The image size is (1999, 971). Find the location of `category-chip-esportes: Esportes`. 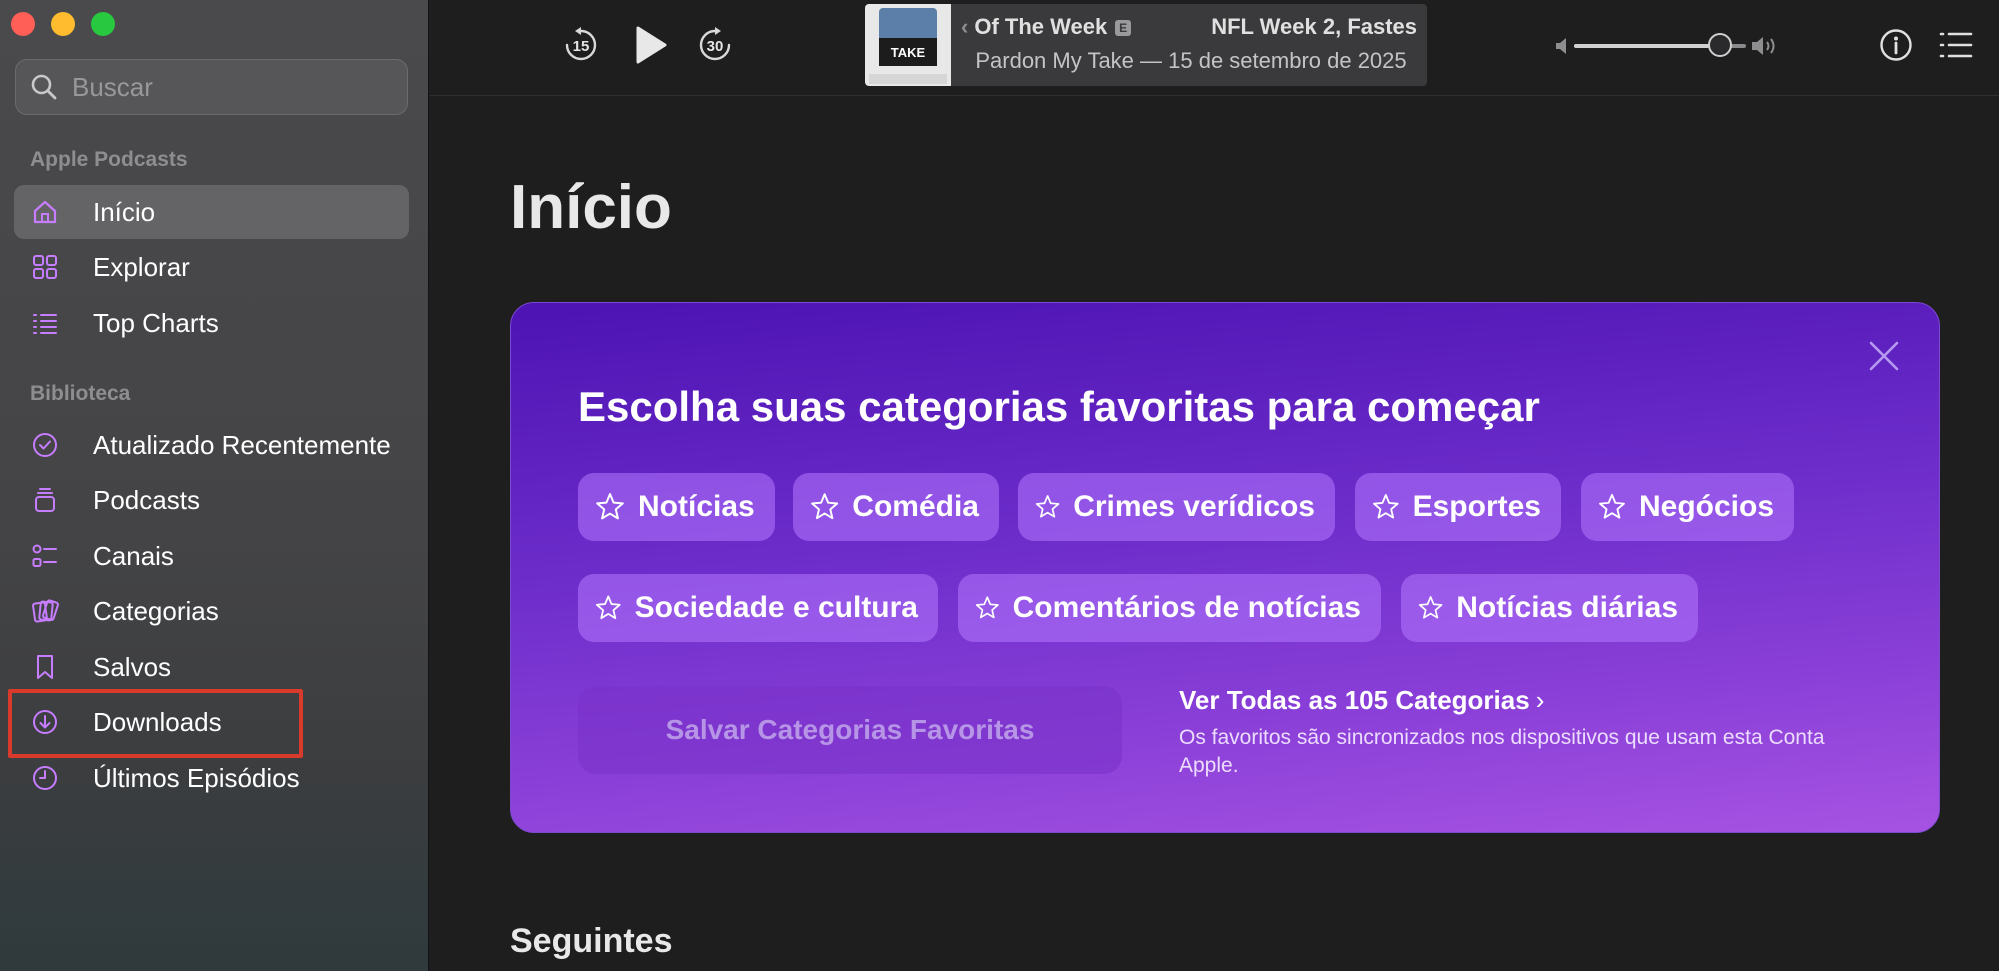

category-chip-esportes: Esportes is located at coordinates (1458, 507).